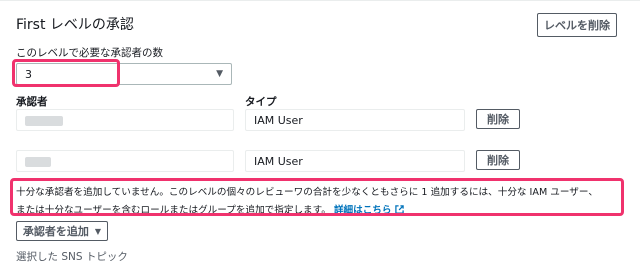  Describe the element at coordinates (355, 161) in the screenshot. I see `type-field-2: IAM User` at that location.